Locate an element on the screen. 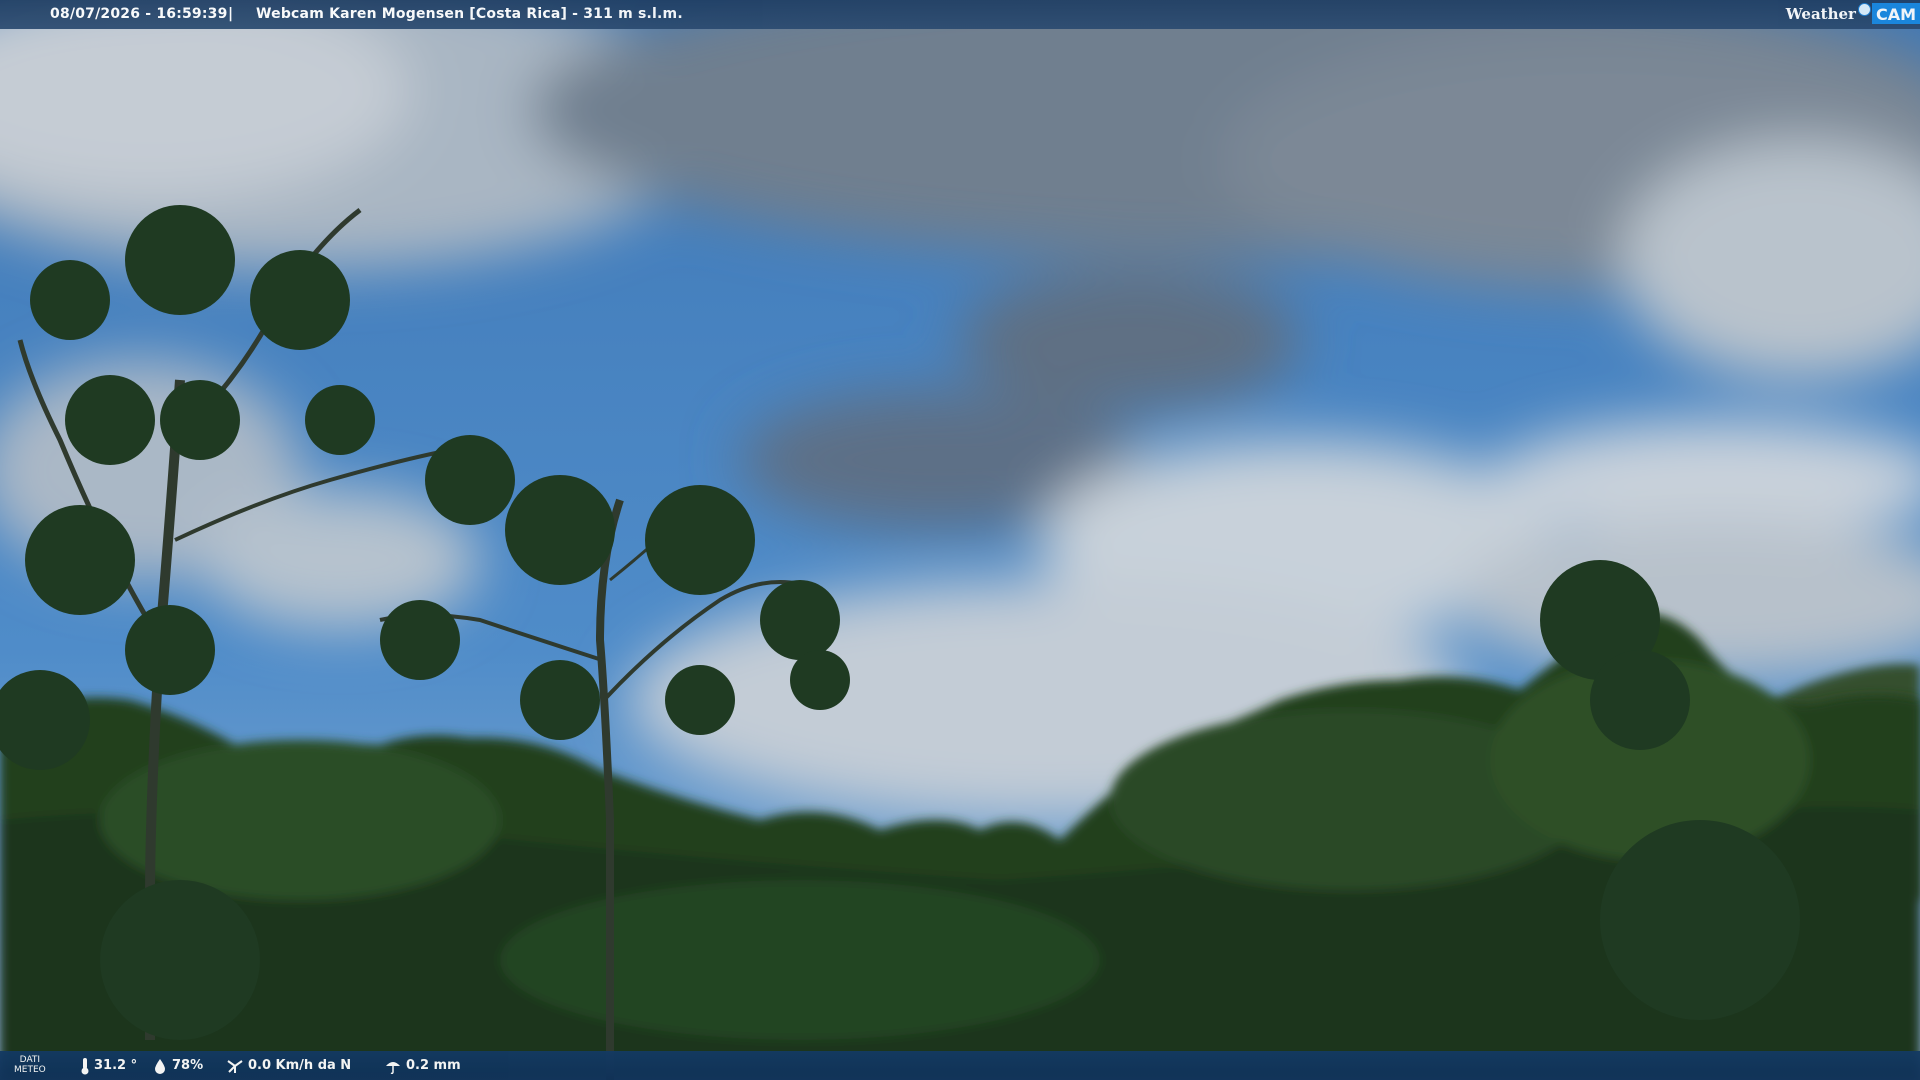 The height and width of the screenshot is (1080, 1920). weather-label-line1: DATI is located at coordinates (30, 1060).